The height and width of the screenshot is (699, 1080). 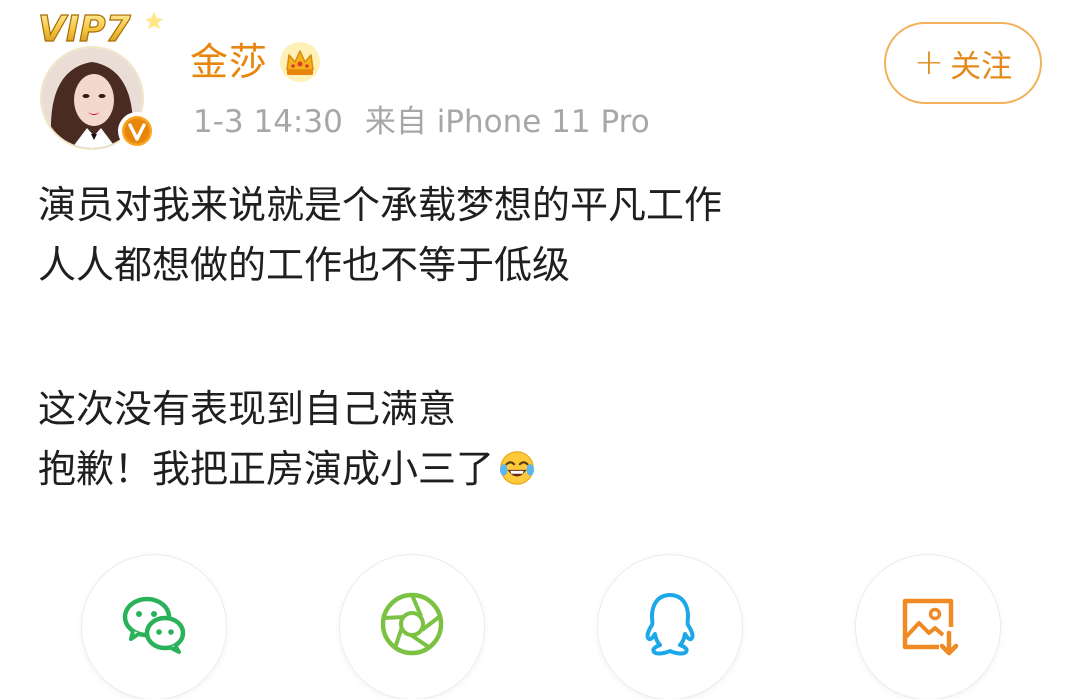 I want to click on author-name: 金莎, so click(x=229, y=62).